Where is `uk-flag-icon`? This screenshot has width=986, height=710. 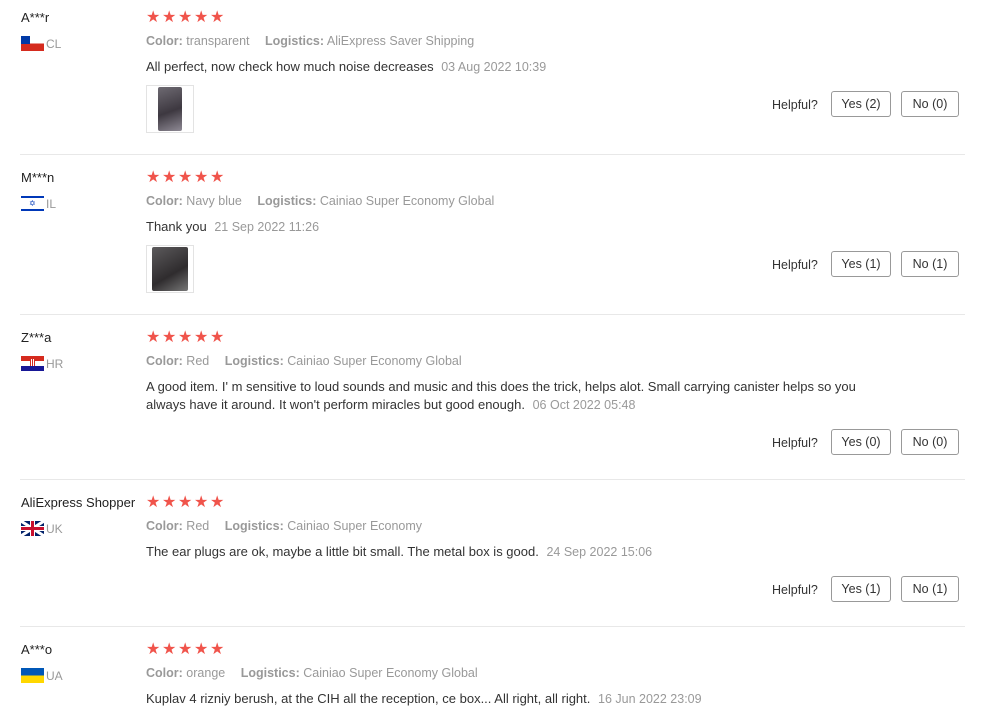
uk-flag-icon is located at coordinates (32, 528).